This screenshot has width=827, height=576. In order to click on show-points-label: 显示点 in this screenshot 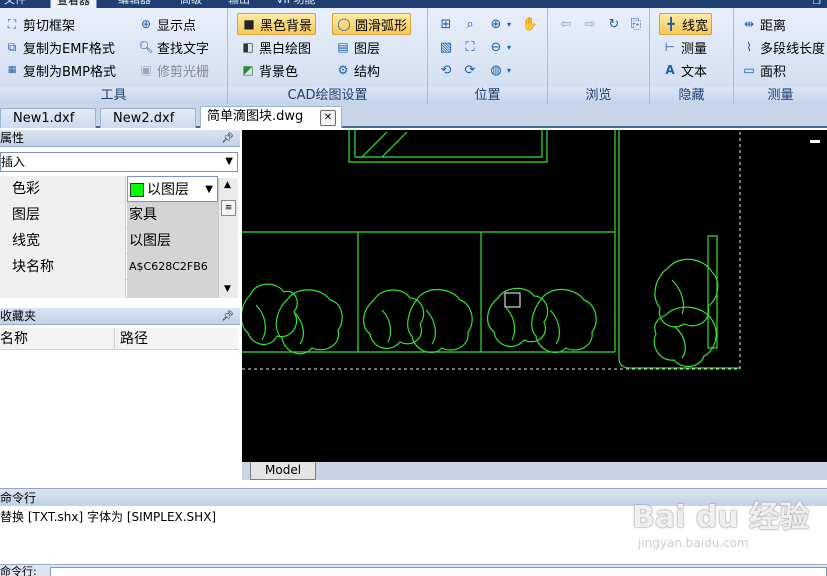, I will do `click(177, 26)`.